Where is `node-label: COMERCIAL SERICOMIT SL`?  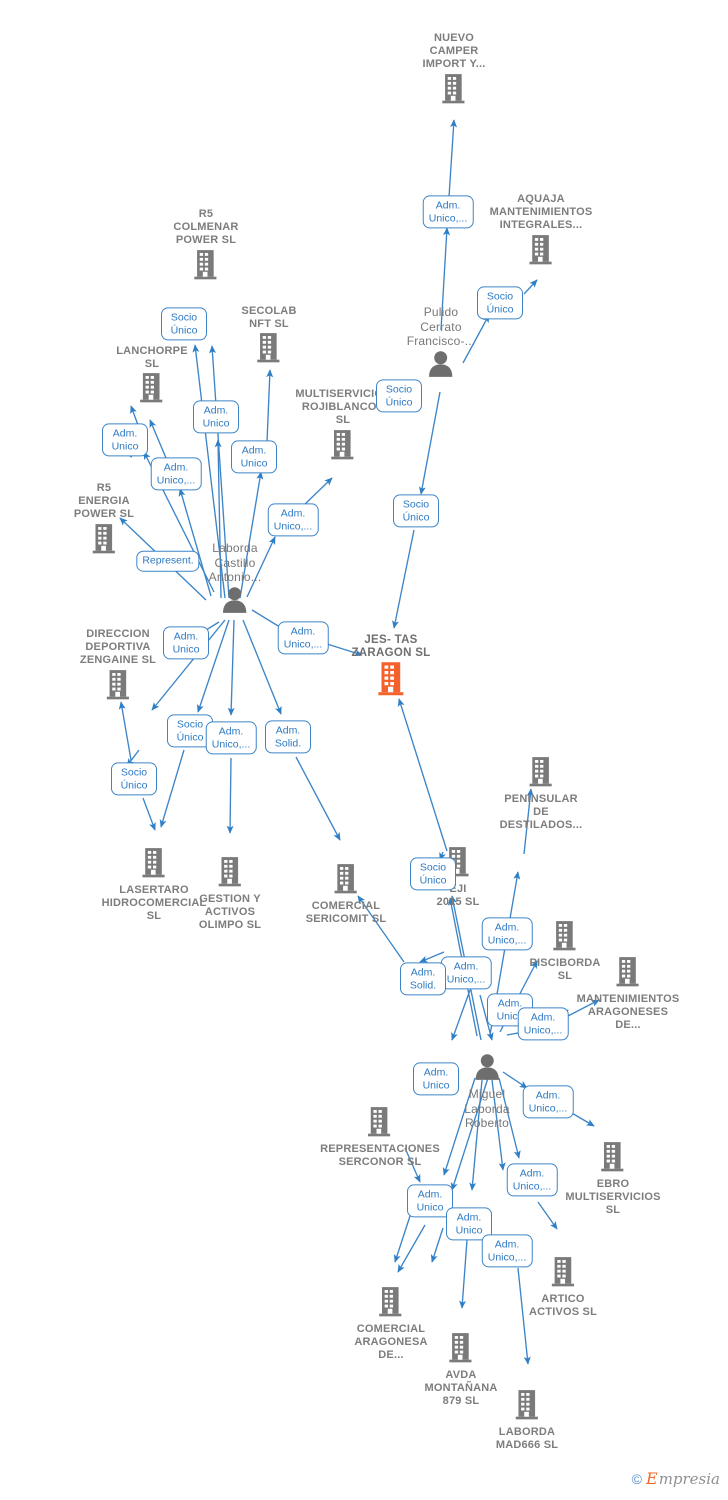
node-label: COMERCIAL SERICOMIT SL is located at coordinates (346, 913).